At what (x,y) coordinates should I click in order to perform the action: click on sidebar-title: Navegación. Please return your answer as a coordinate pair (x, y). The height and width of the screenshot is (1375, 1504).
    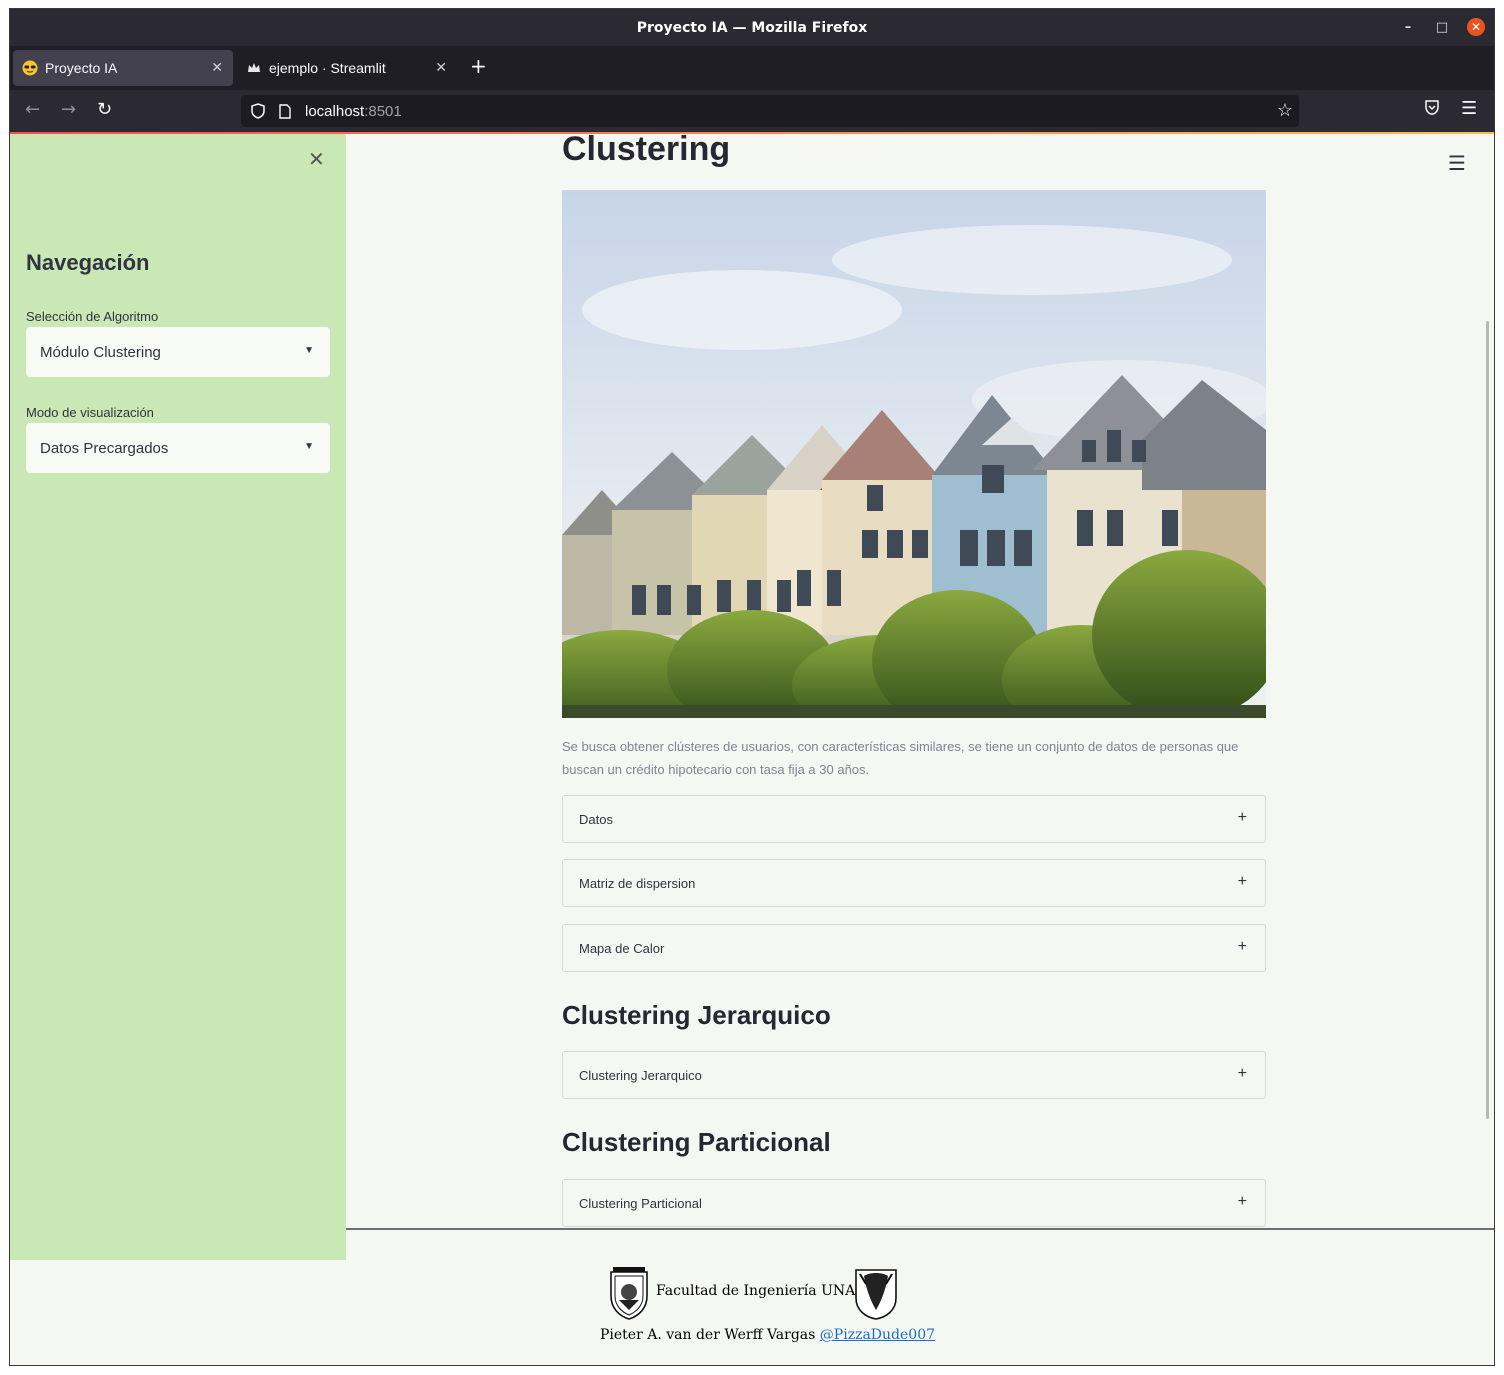
    Looking at the image, I should click on (88, 262).